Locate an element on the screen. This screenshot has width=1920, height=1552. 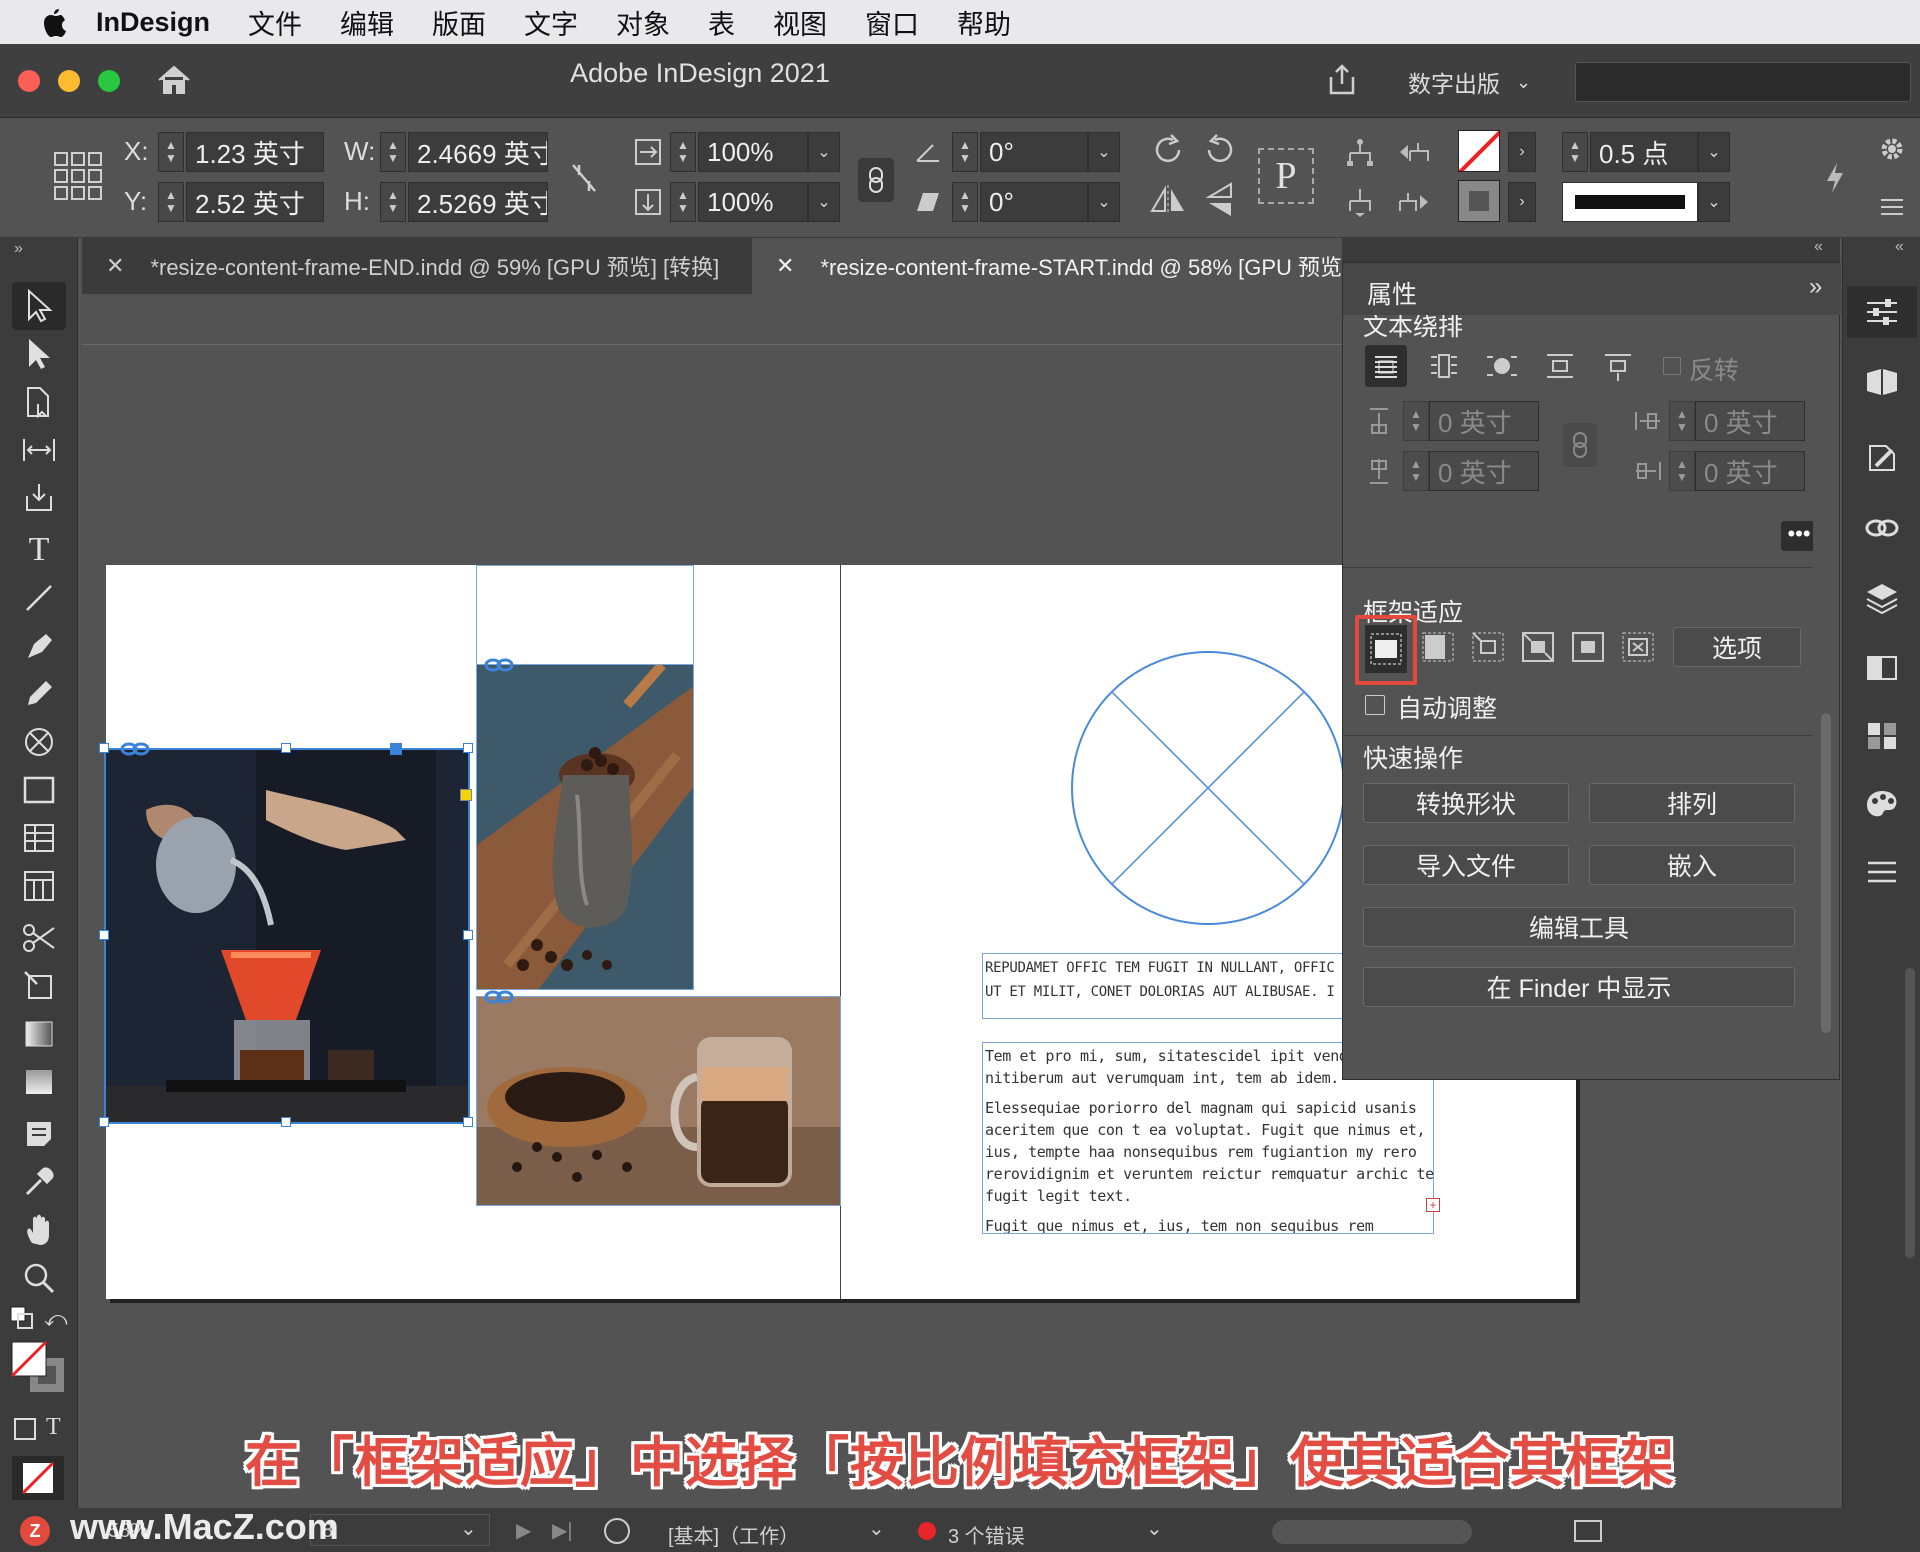
fill-stroke-widget is located at coordinates (39, 1368).